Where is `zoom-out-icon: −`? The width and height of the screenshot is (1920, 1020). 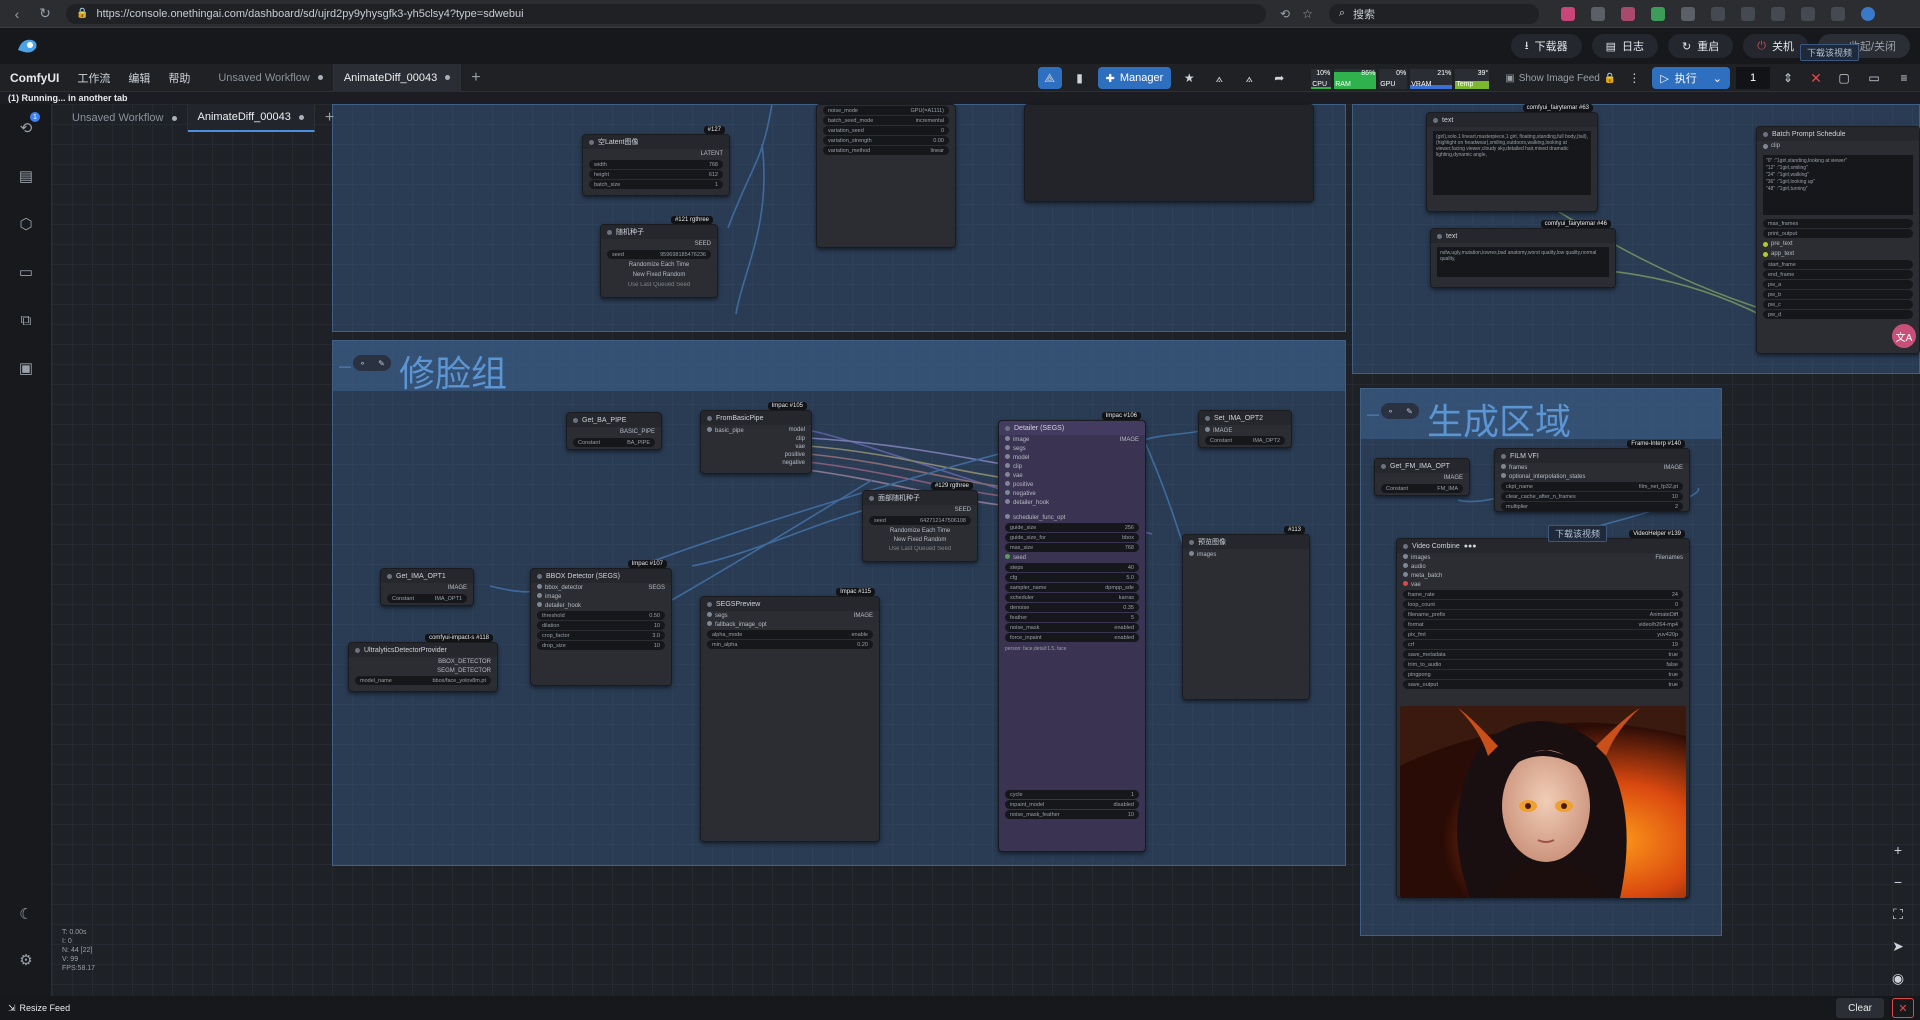
zoom-out-icon: − is located at coordinates (1898, 882).